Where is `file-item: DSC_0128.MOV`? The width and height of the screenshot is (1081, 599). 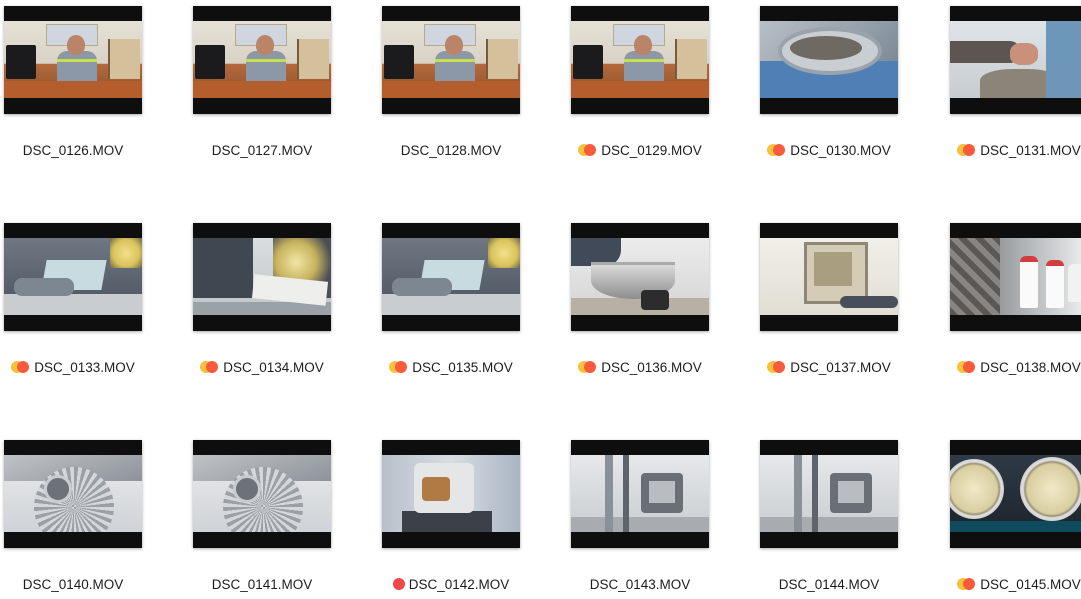 file-item: DSC_0128.MOV is located at coordinates (451, 95).